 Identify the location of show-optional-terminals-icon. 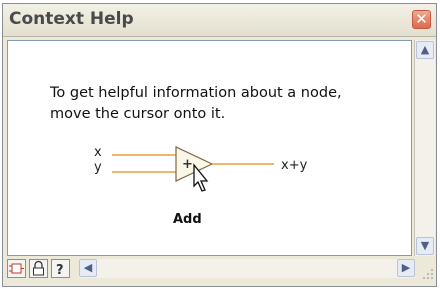
(16, 268).